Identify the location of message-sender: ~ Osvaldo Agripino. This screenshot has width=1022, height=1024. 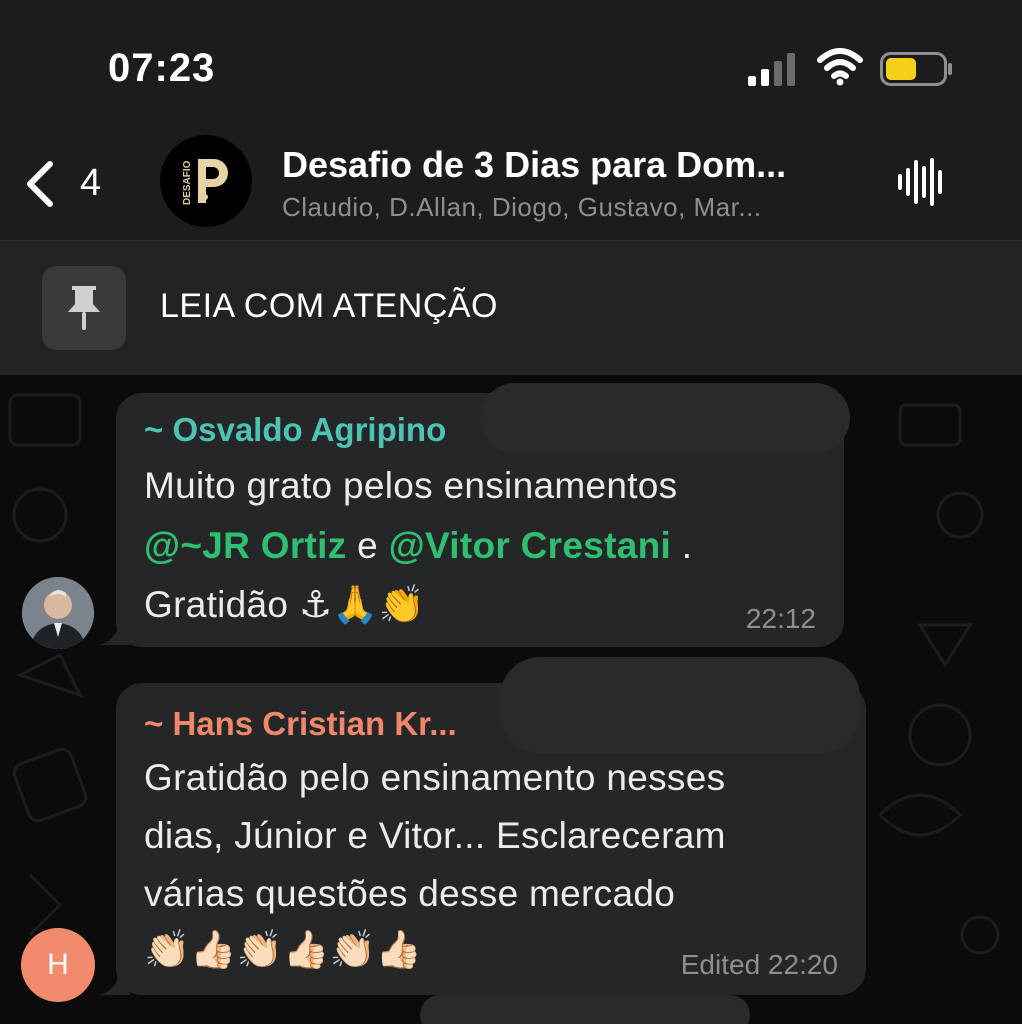
(295, 430).